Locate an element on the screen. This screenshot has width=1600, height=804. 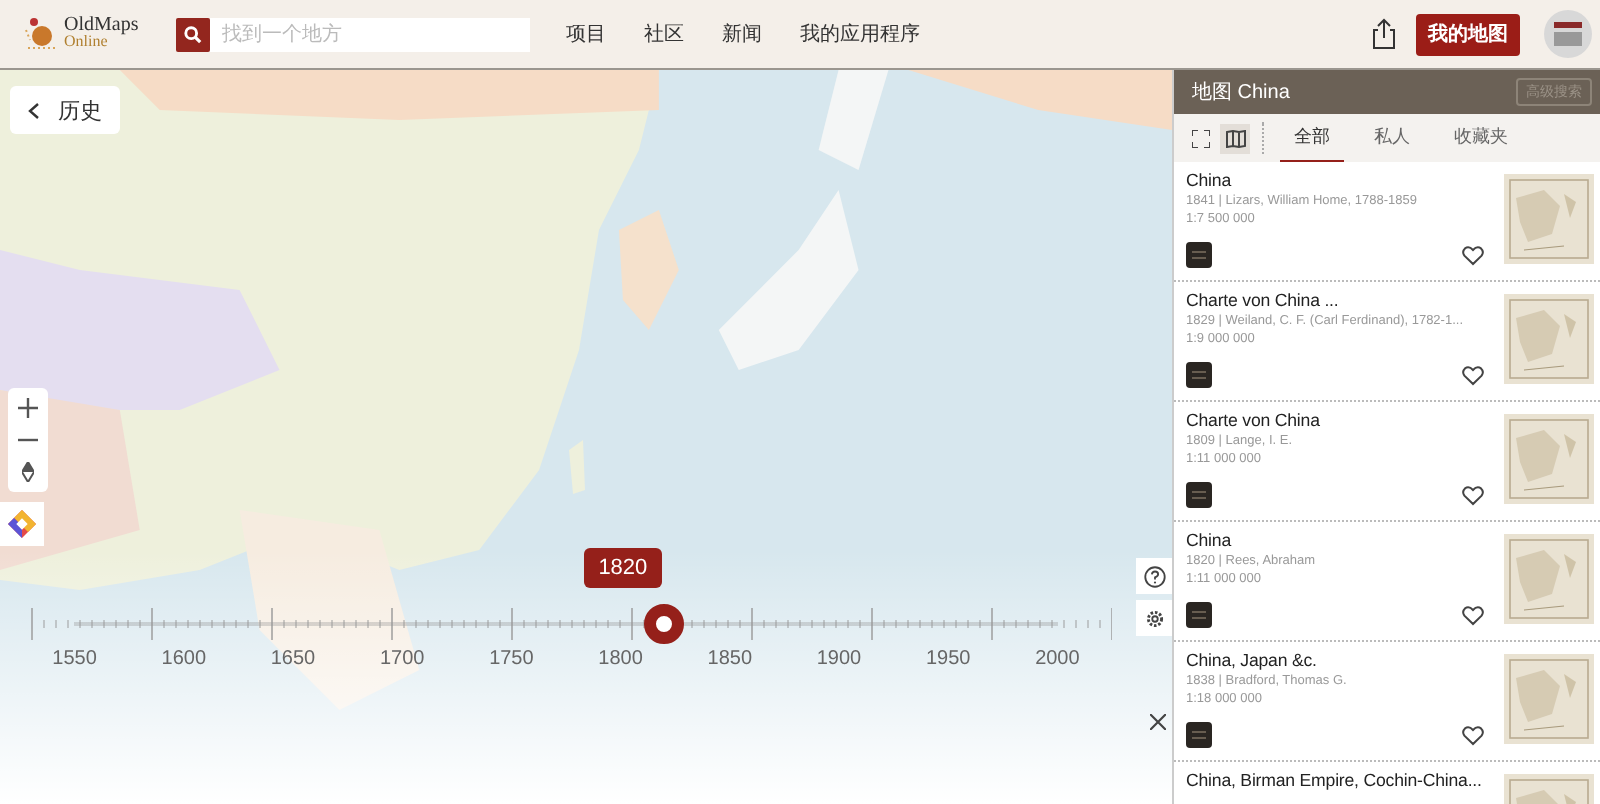
map-icon is located at coordinates (1235, 138).